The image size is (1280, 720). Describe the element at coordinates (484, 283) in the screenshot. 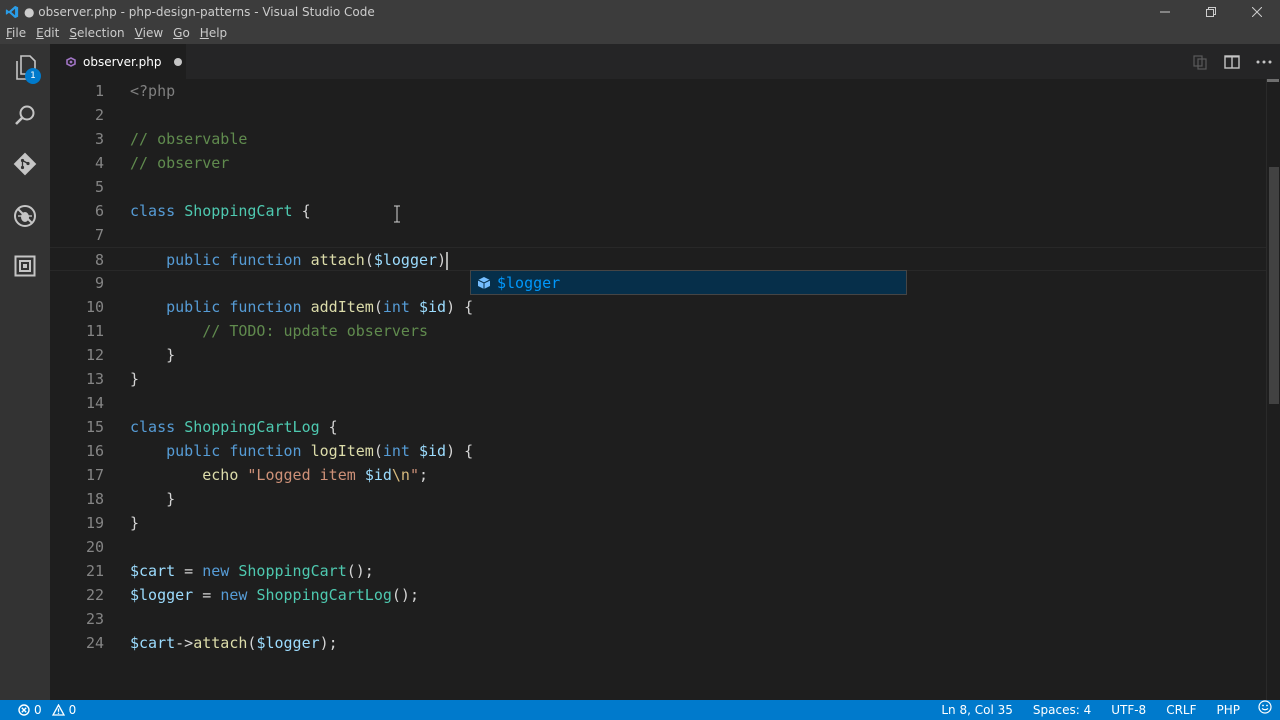

I see `variable-cube-icon` at that location.